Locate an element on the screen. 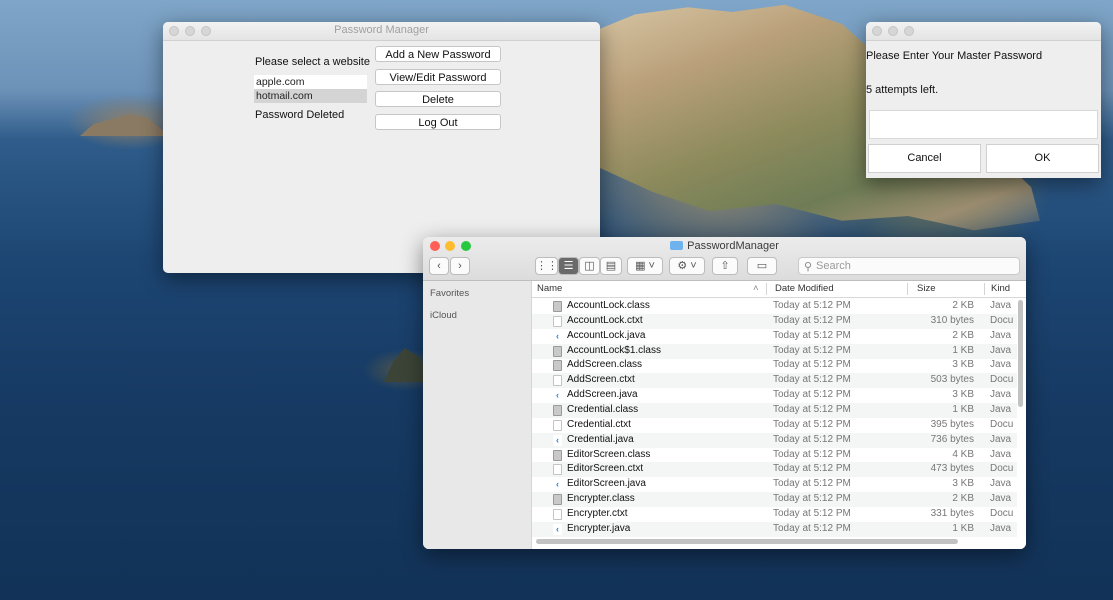 Image resolution: width=1113 pixels, height=600 pixels. file-size: 331 bytes is located at coordinates (952, 513).